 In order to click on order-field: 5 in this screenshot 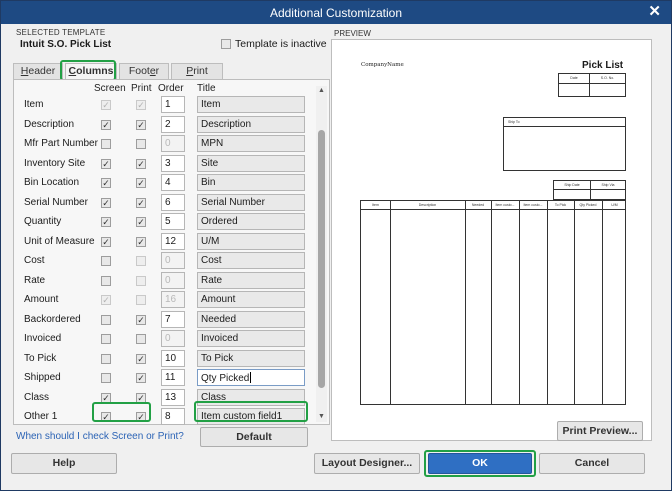, I will do `click(173, 221)`.